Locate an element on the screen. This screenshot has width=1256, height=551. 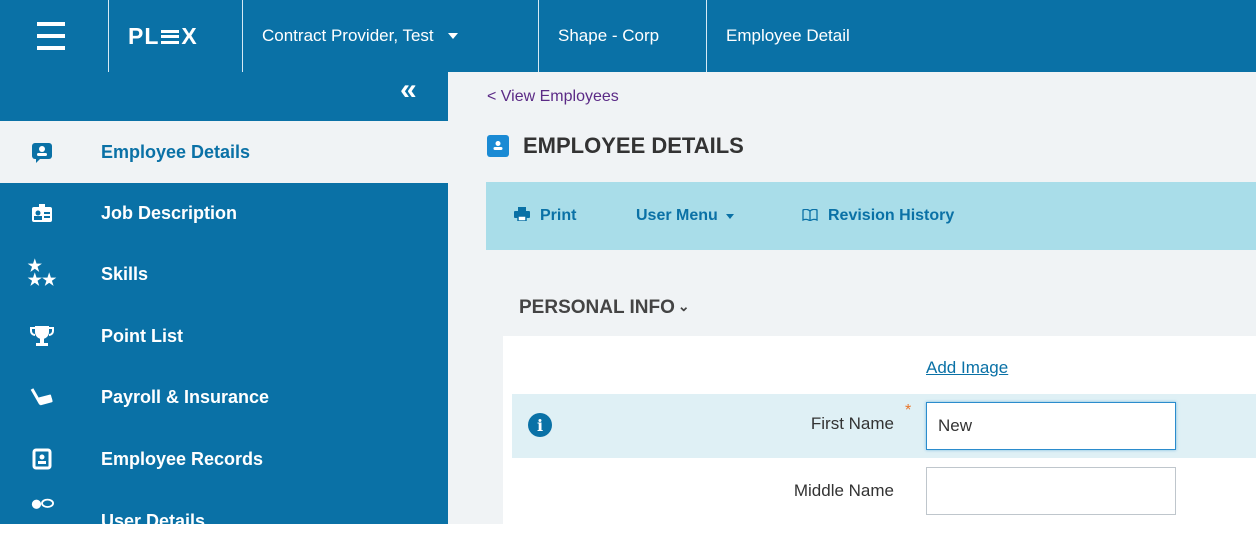
money-icon is located at coordinates (42, 397).